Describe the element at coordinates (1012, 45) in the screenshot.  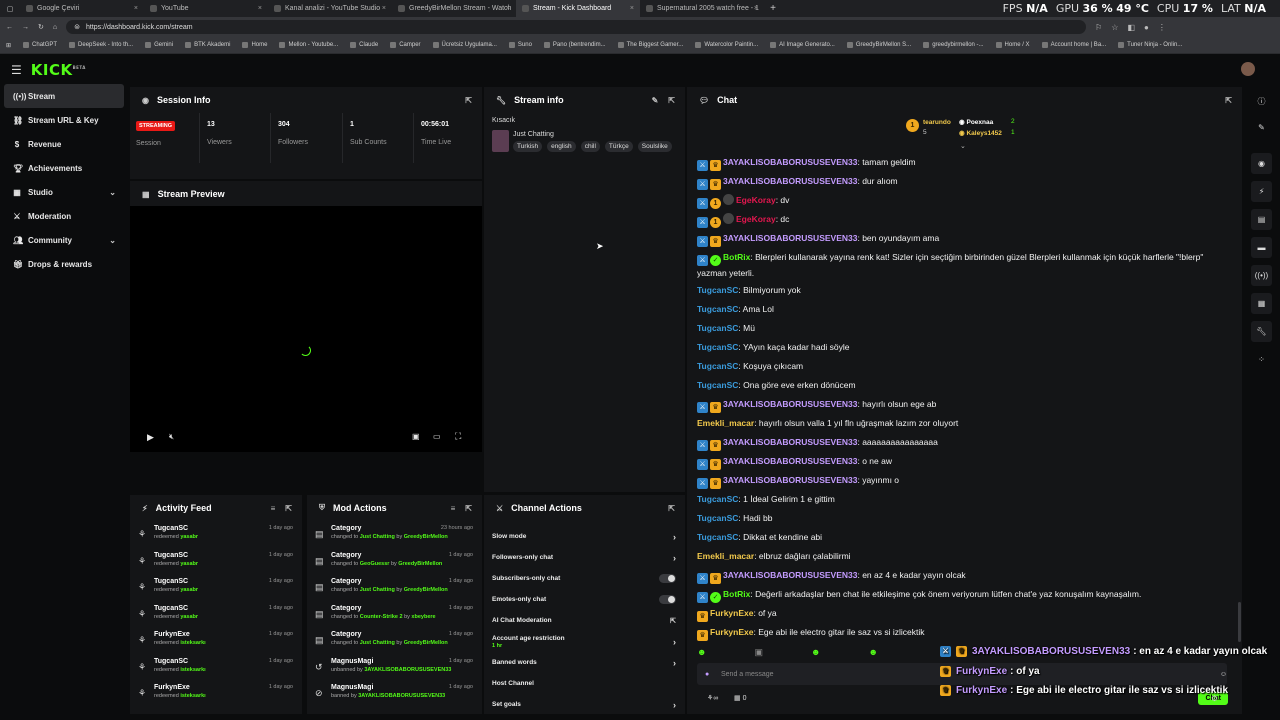
I see `bookmark-item: Home / X` at that location.